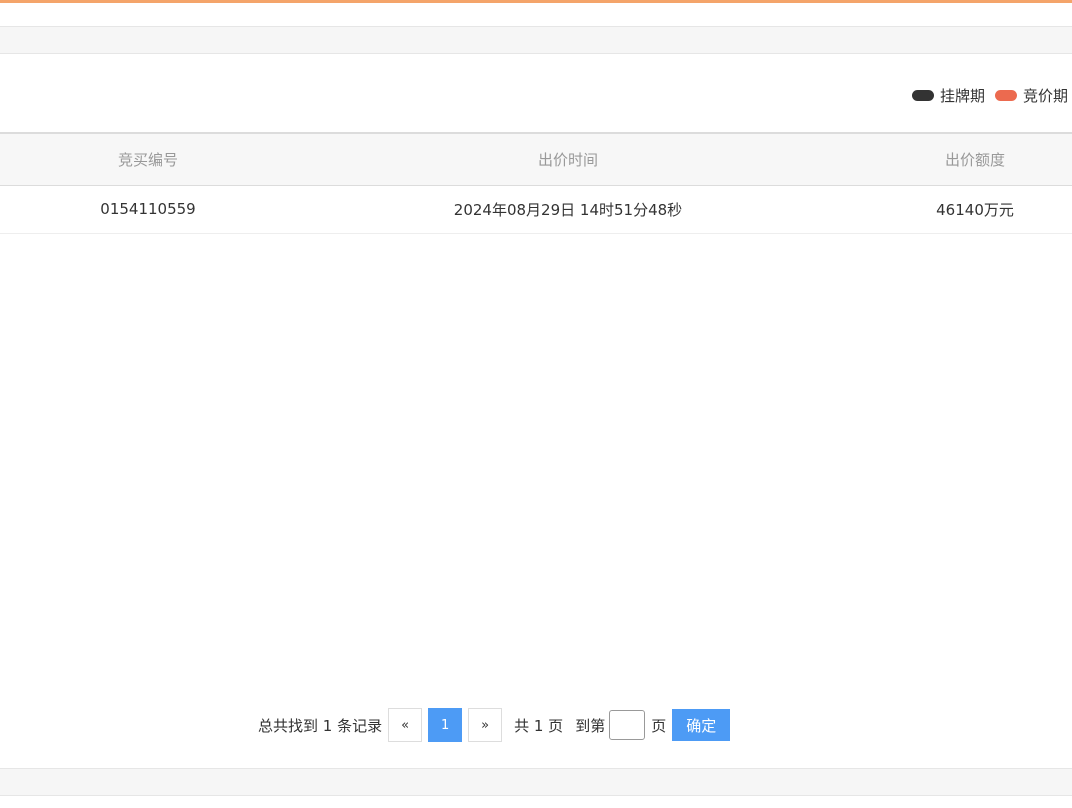 This screenshot has height=808, width=1072. I want to click on header-bid-number: 竞买编号, so click(147, 160).